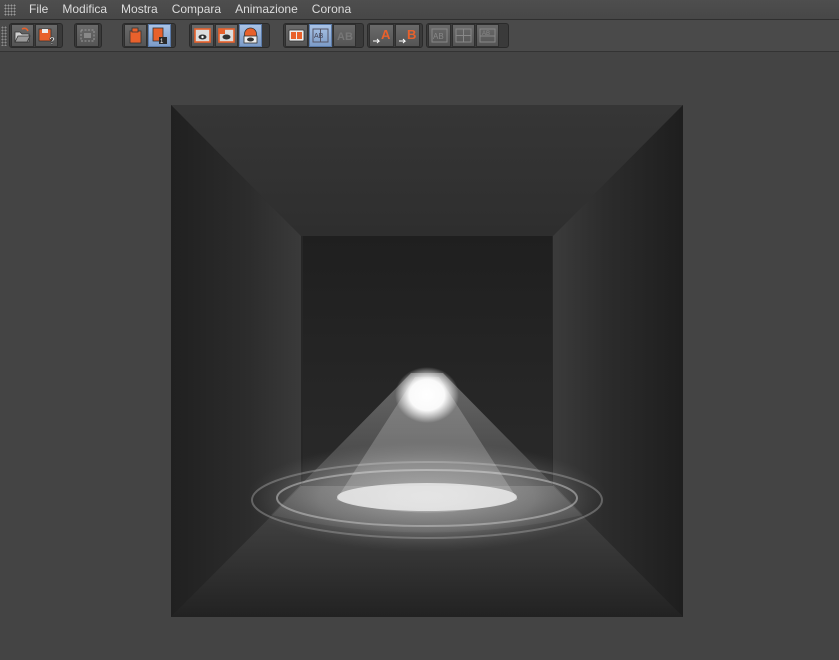 The width and height of the screenshot is (839, 660). What do you see at coordinates (266, 9) in the screenshot?
I see `menu-animazione: Animazione` at bounding box center [266, 9].